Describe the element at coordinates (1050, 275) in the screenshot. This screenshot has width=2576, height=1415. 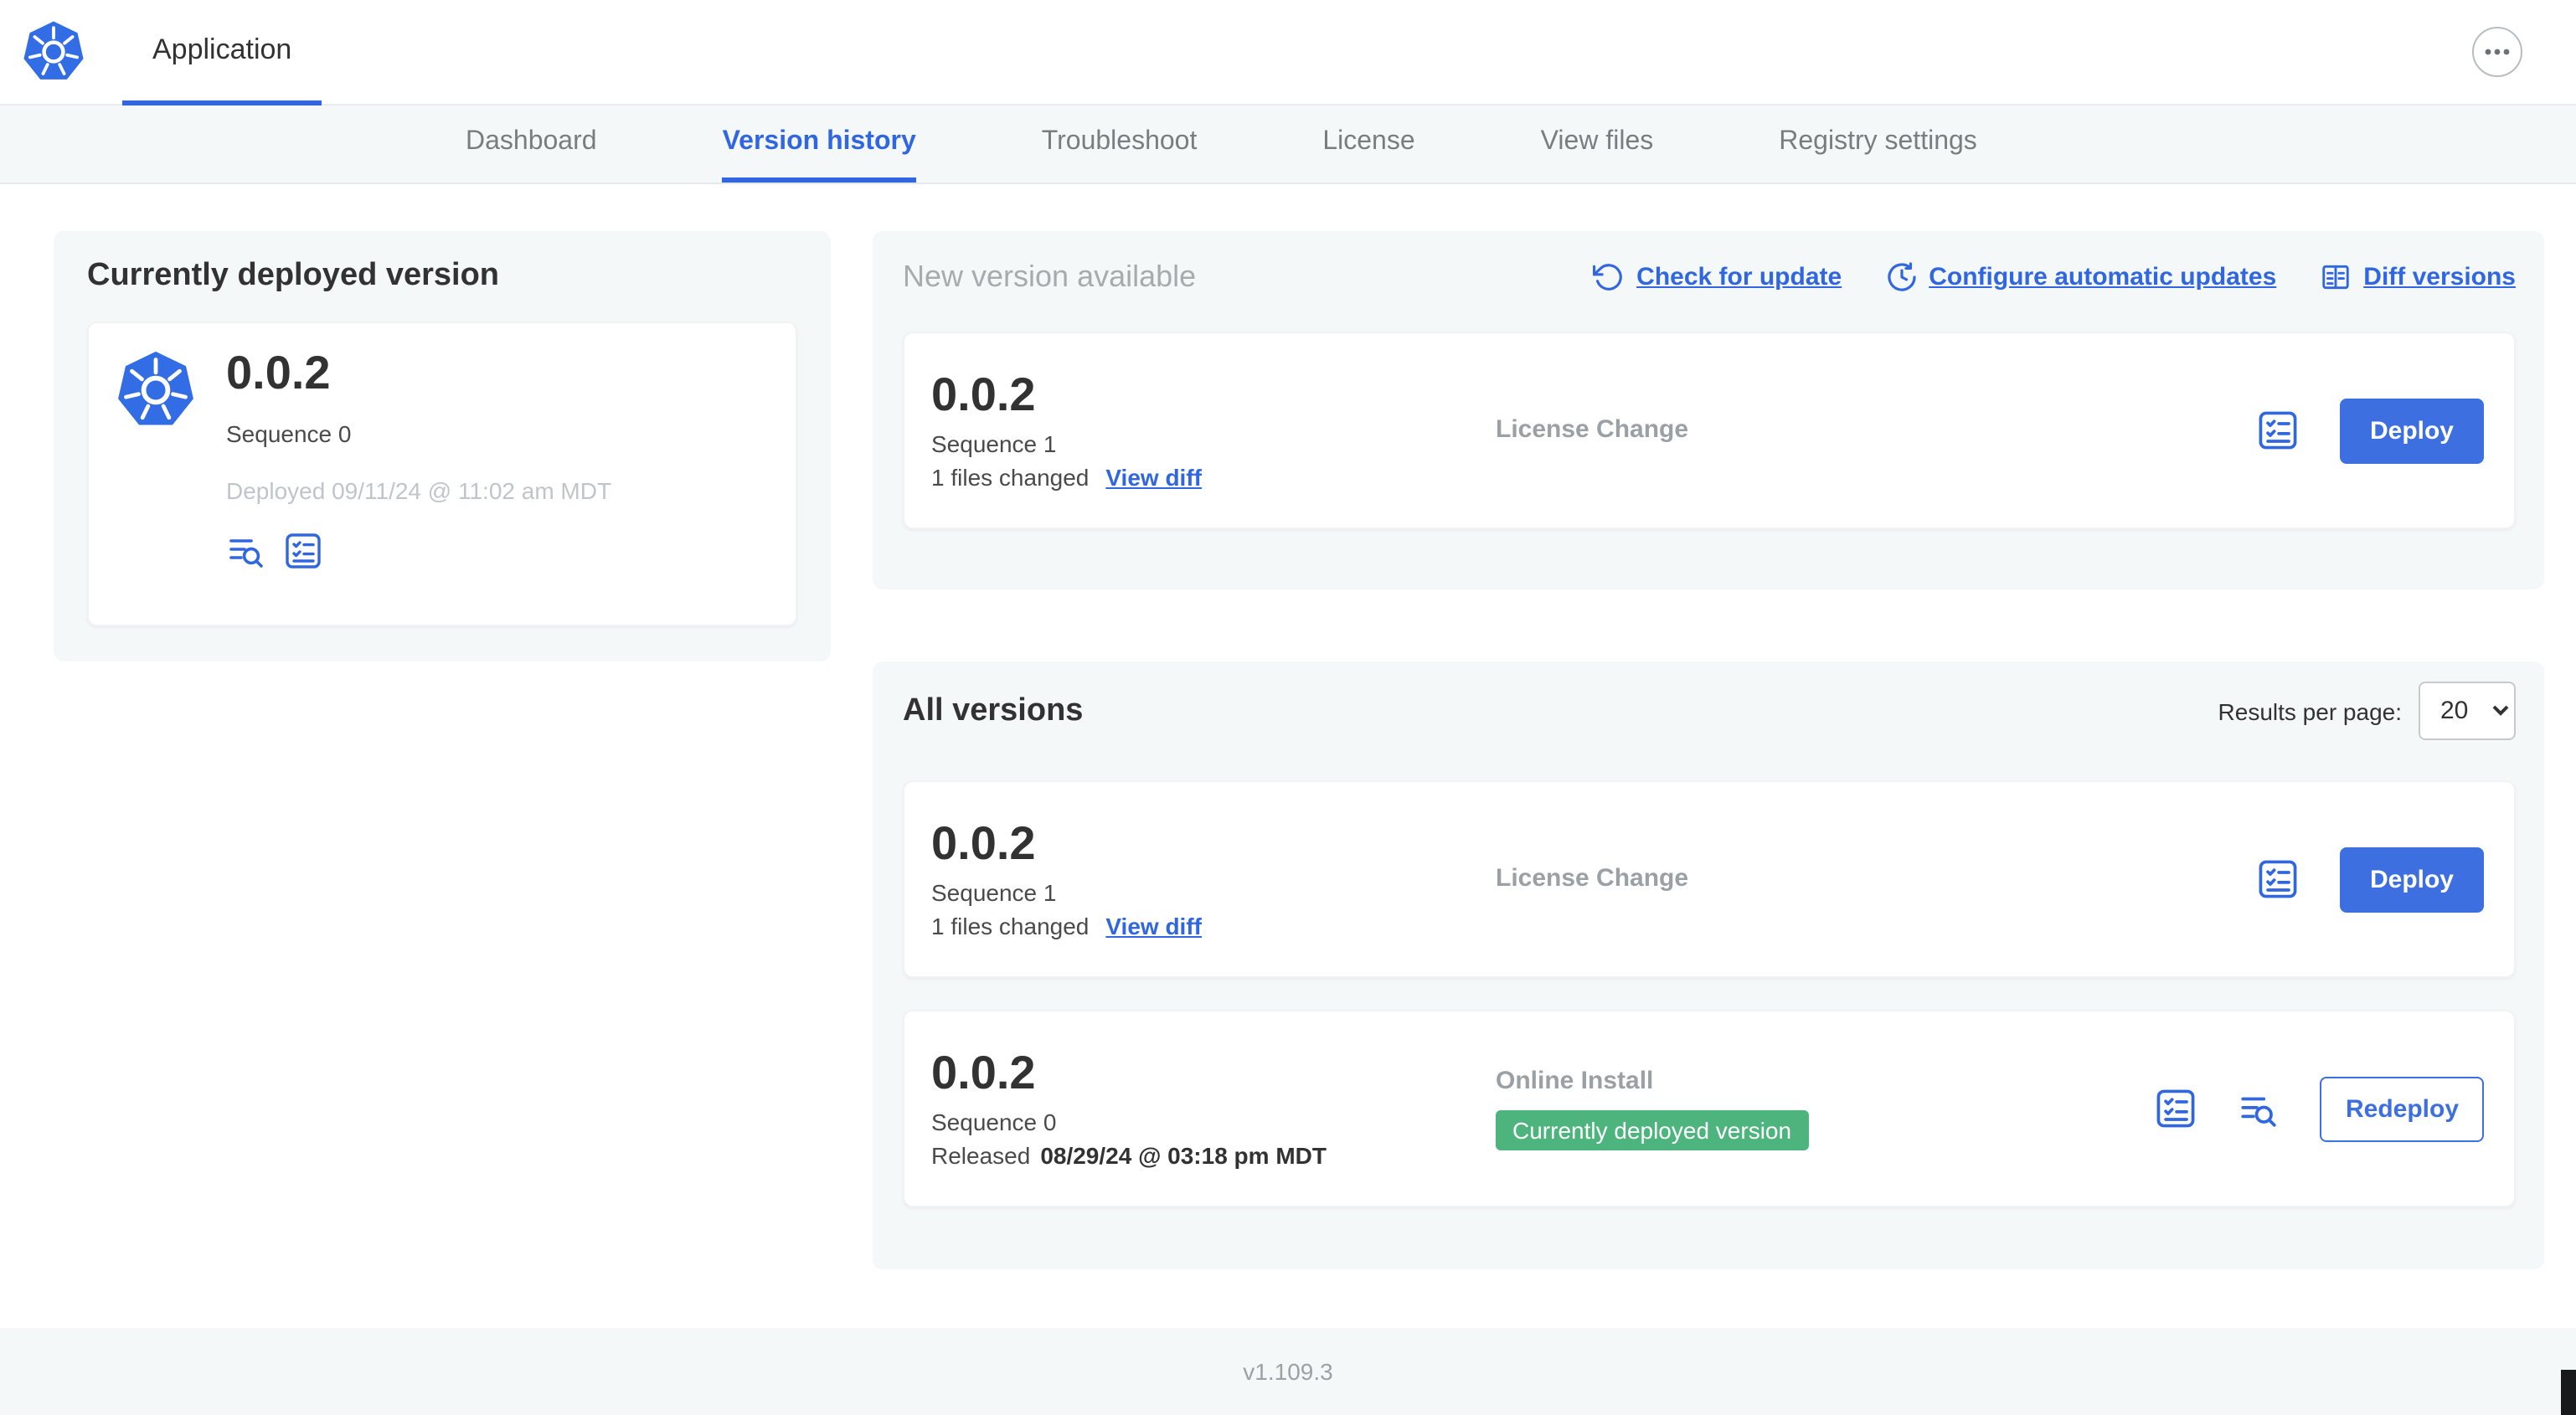
I see `new-version-title: New version available` at that location.